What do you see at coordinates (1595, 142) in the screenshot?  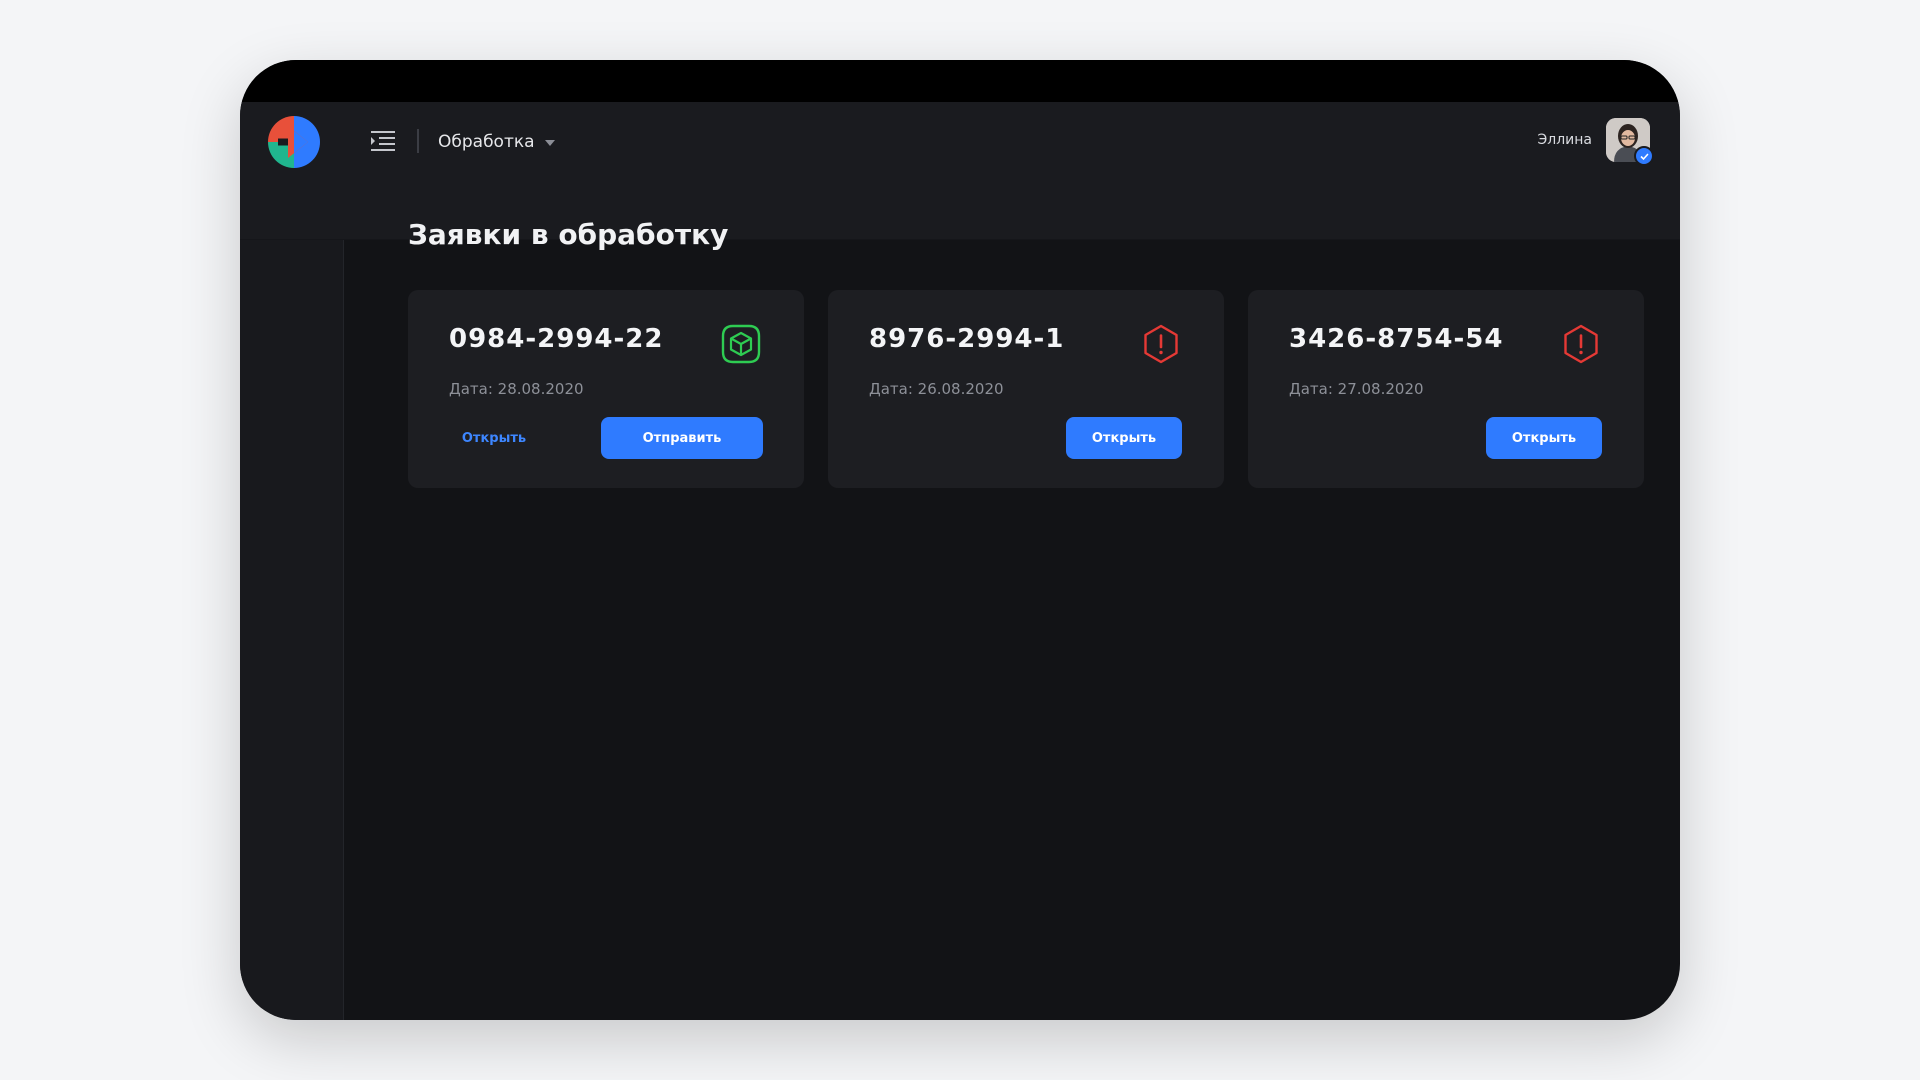 I see `user-menu: Эллина` at bounding box center [1595, 142].